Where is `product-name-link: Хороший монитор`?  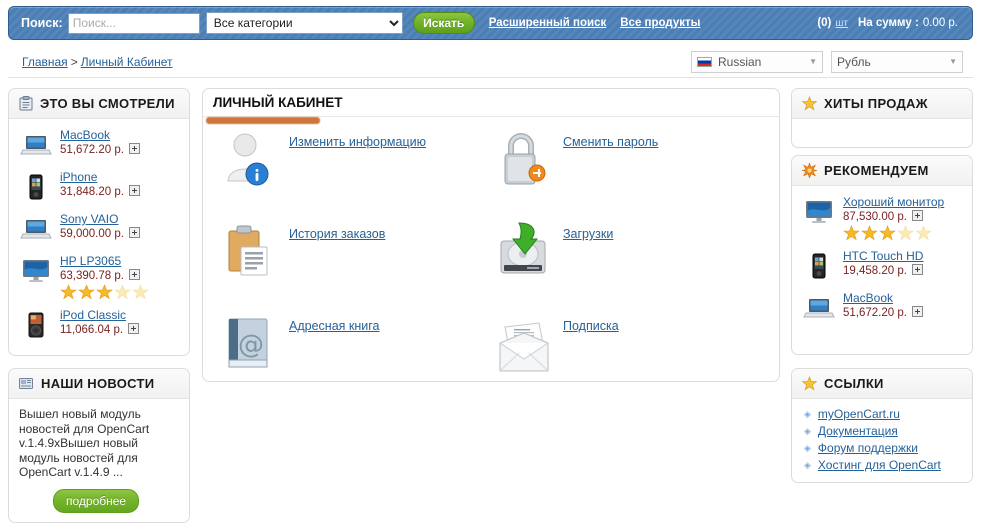 product-name-link: Хороший монитор is located at coordinates (893, 202).